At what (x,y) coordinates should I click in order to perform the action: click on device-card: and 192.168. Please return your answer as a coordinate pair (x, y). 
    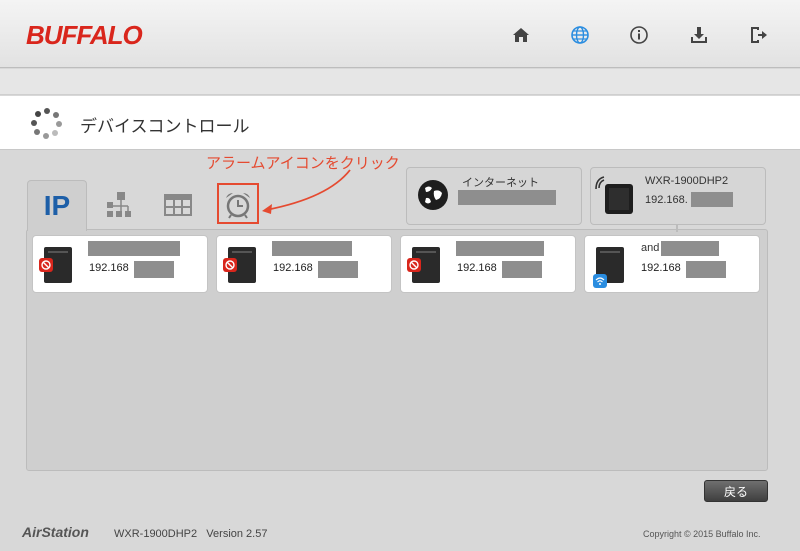
    Looking at the image, I should click on (672, 264).